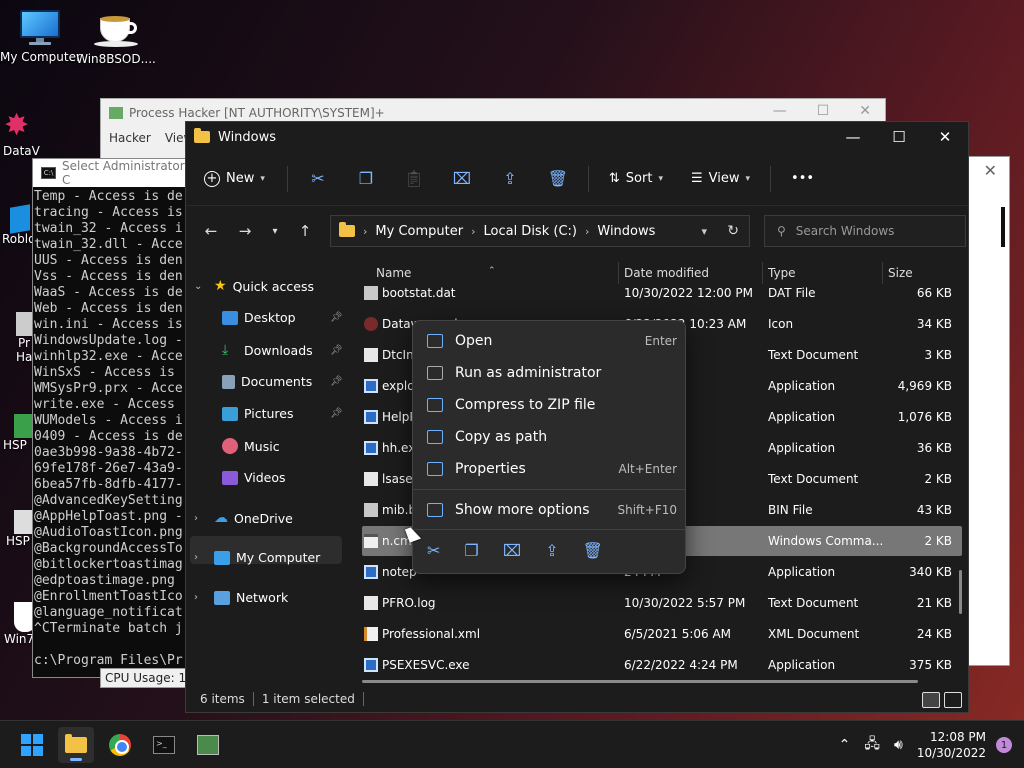 The image size is (1024, 768). I want to click on menu-hacker: Hacker, so click(130, 138).